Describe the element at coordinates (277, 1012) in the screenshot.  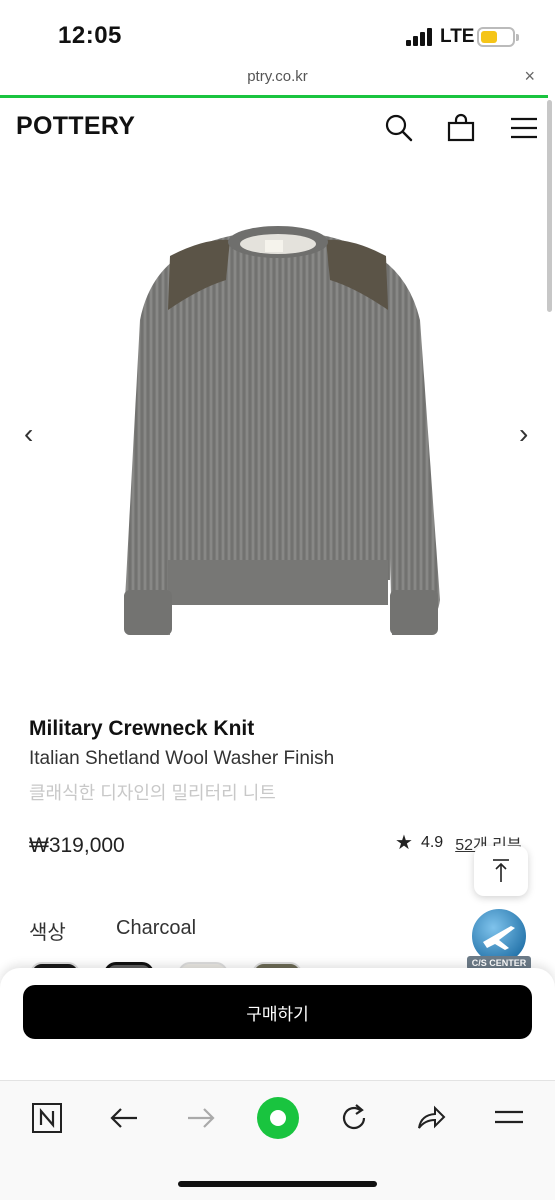
I see `buy-button: 구매하기` at that location.